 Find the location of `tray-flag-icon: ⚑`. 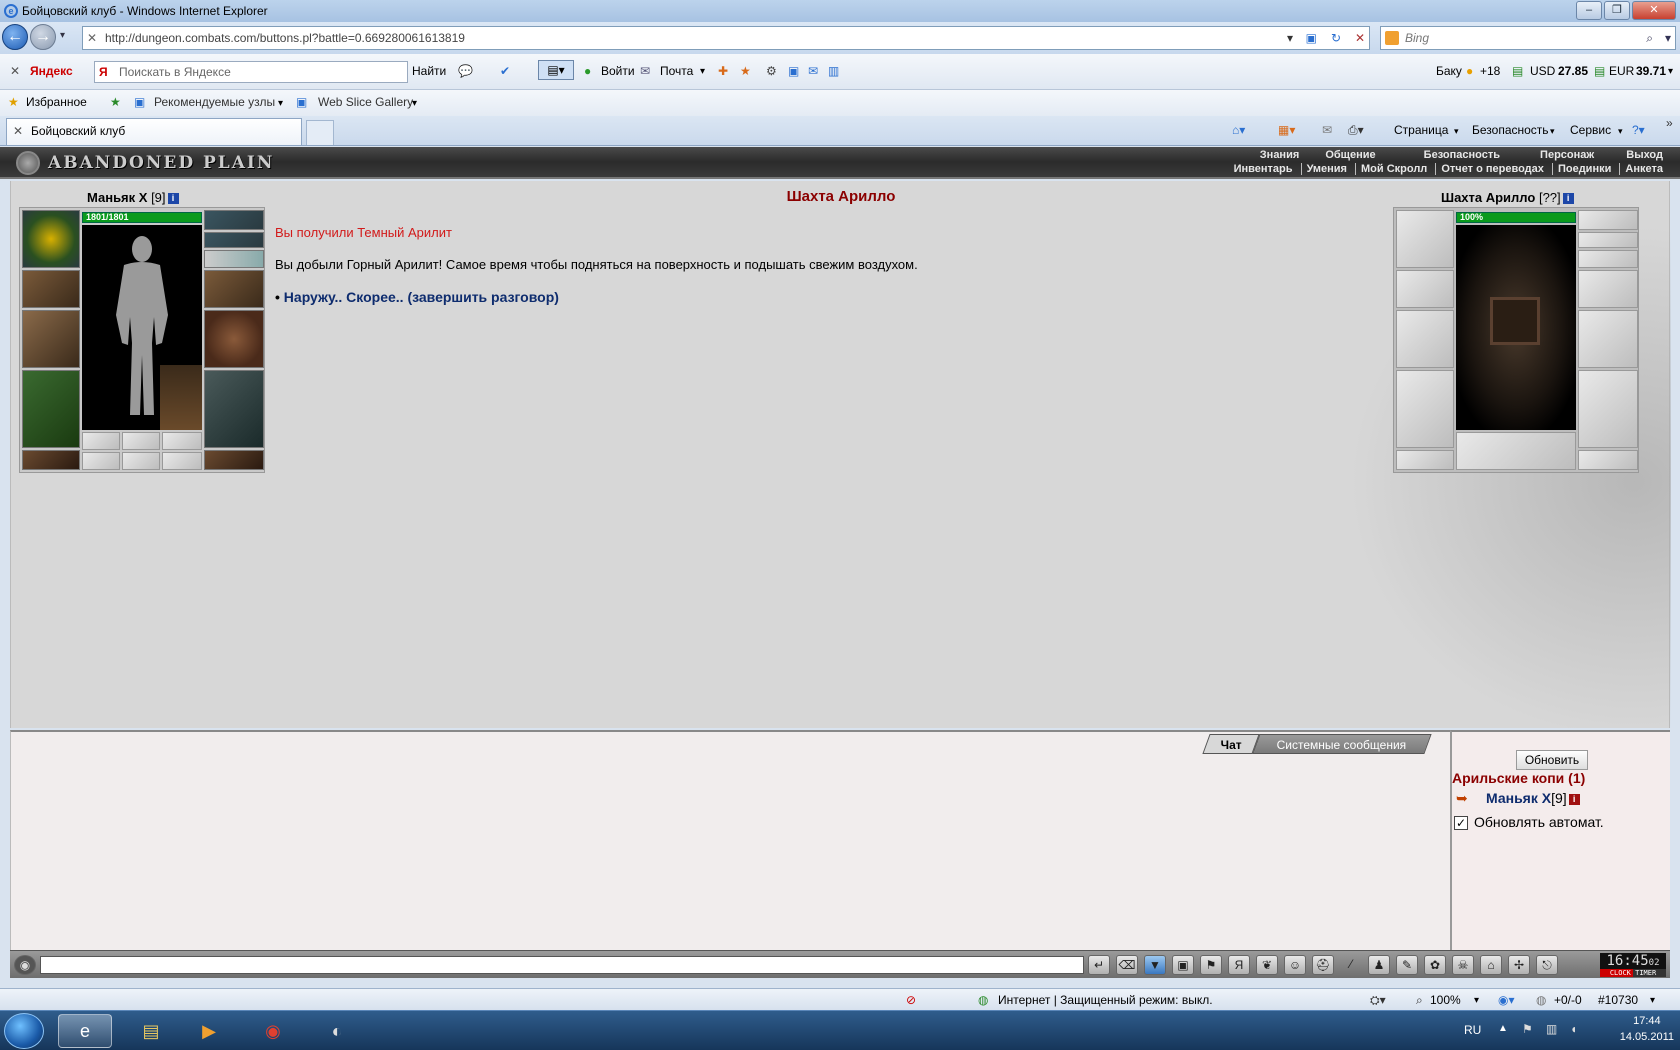

tray-flag-icon: ⚑ is located at coordinates (1527, 1029).